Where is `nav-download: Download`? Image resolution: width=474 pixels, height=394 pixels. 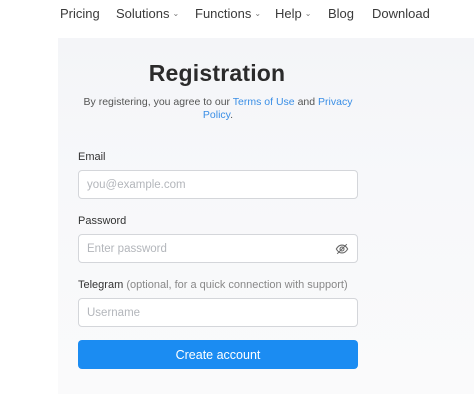
nav-download: Download is located at coordinates (401, 14).